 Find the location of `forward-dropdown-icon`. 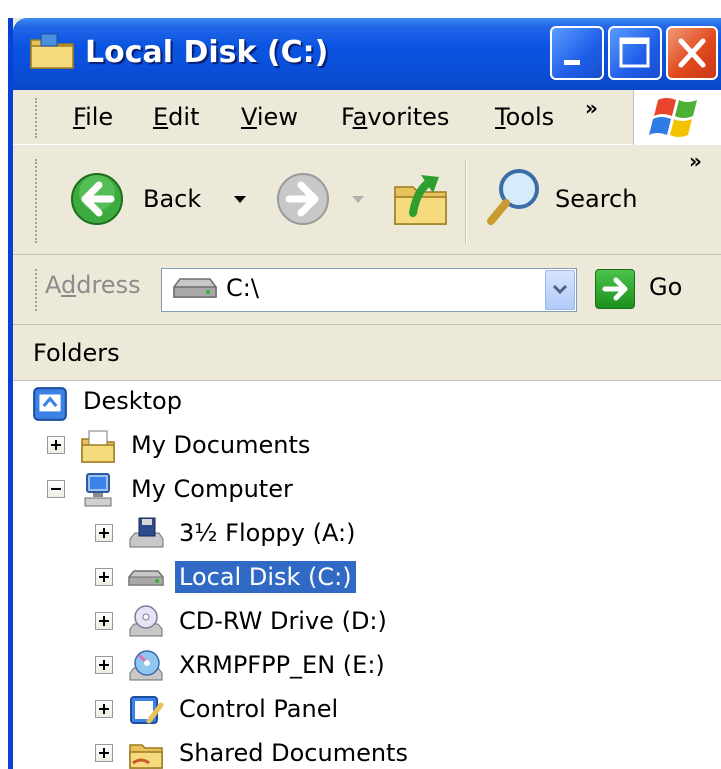

forward-dropdown-icon is located at coordinates (358, 200).